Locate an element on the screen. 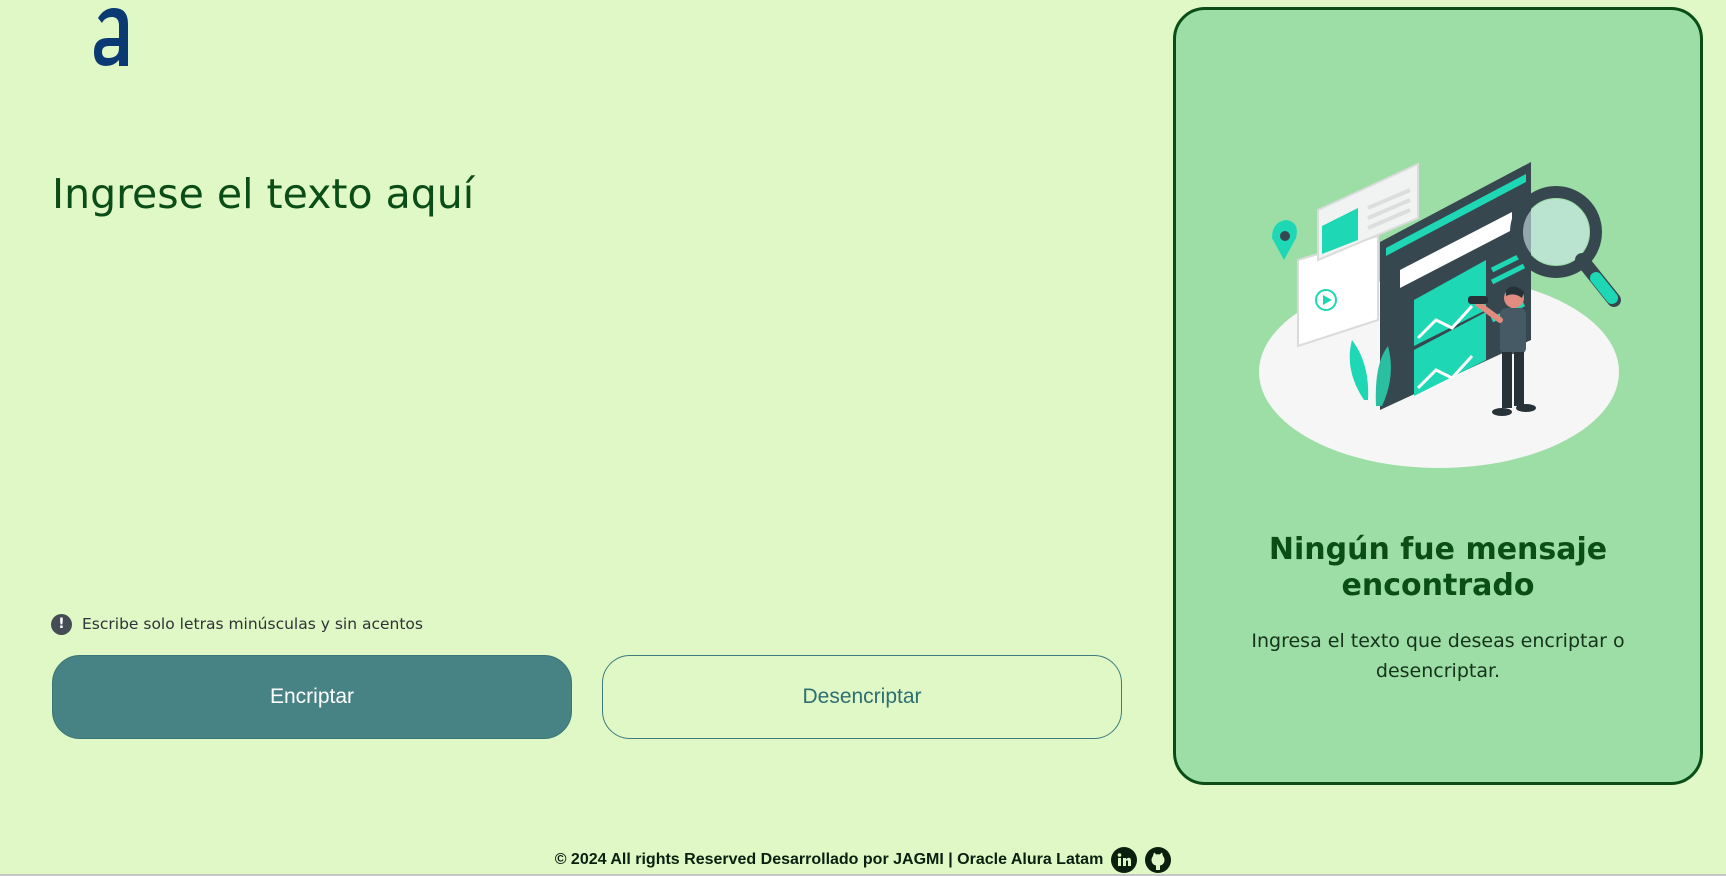 The height and width of the screenshot is (876, 1726). linkedin-icon is located at coordinates (1124, 860).